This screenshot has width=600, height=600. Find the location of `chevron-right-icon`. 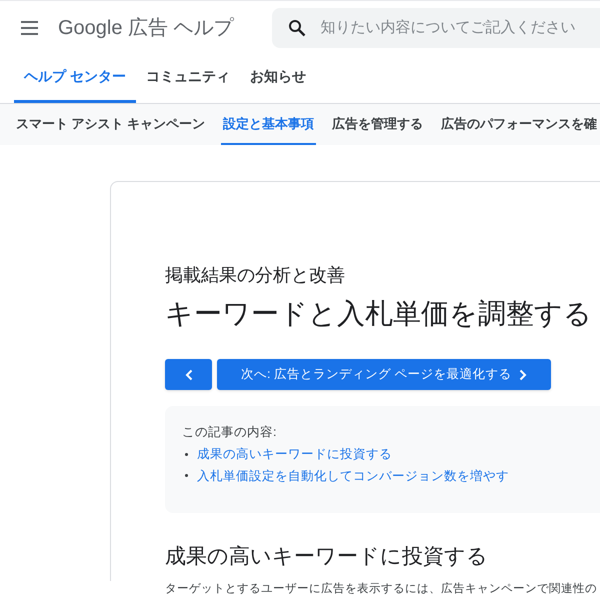

chevron-right-icon is located at coordinates (523, 374).